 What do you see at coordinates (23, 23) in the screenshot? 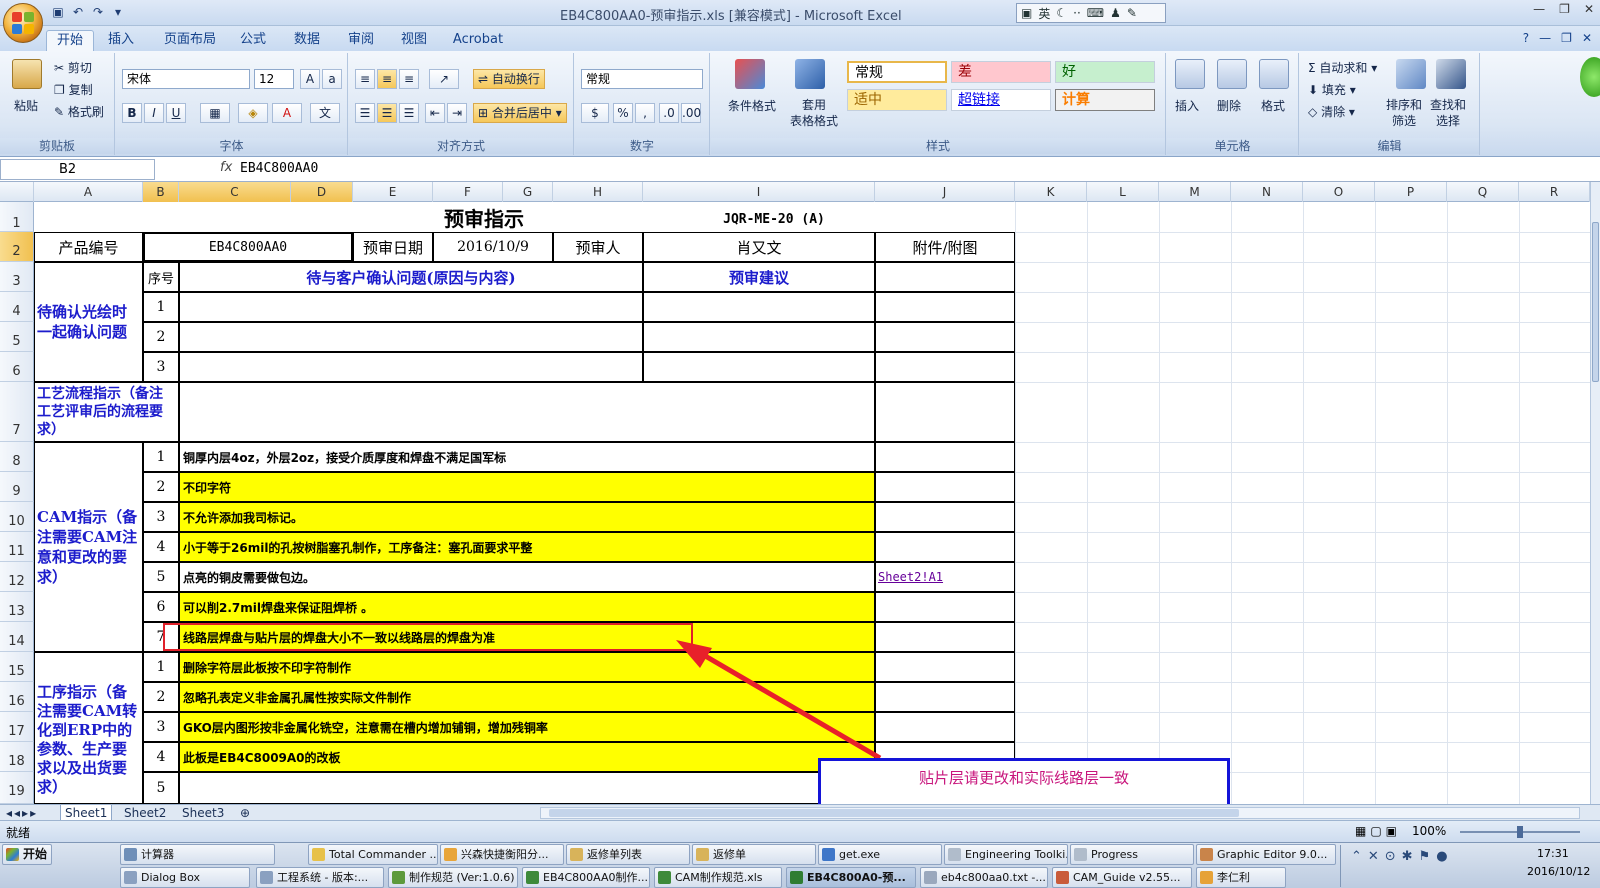
I see `office-button` at bounding box center [23, 23].